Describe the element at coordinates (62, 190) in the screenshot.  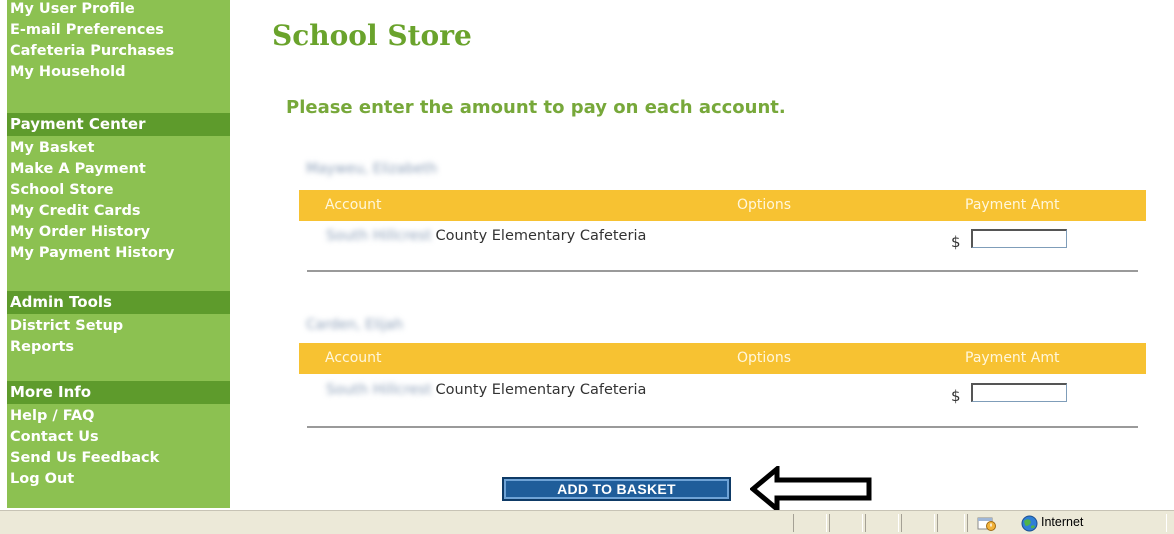
I see `sidebar-link-school-store: School Store` at that location.